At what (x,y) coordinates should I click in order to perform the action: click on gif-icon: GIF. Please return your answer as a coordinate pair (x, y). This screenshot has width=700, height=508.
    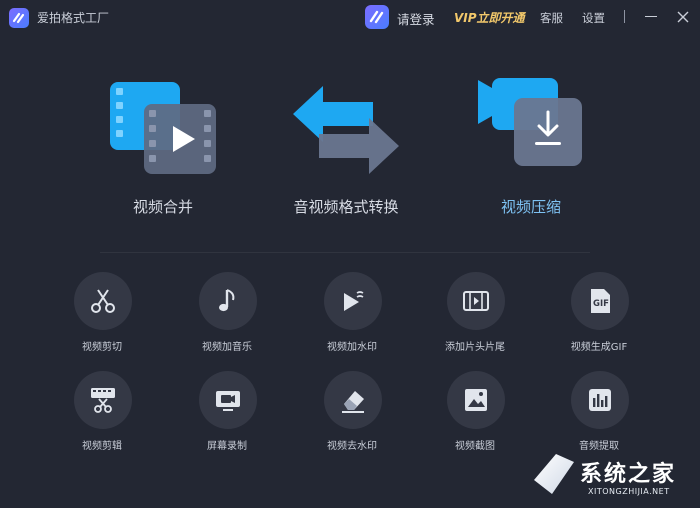
    Looking at the image, I should click on (600, 301).